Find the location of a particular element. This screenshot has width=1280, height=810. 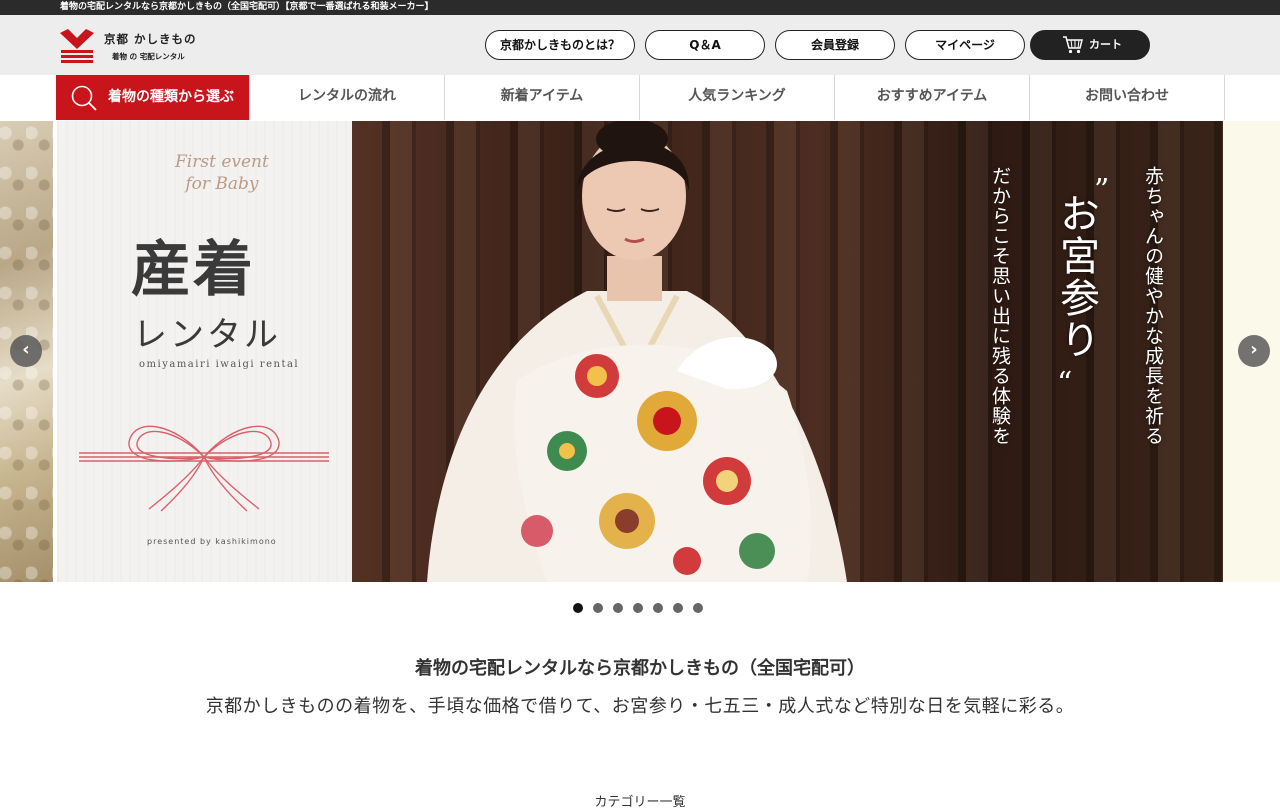

hero-presented-by: presented by kashikimono is located at coordinates (212, 541).